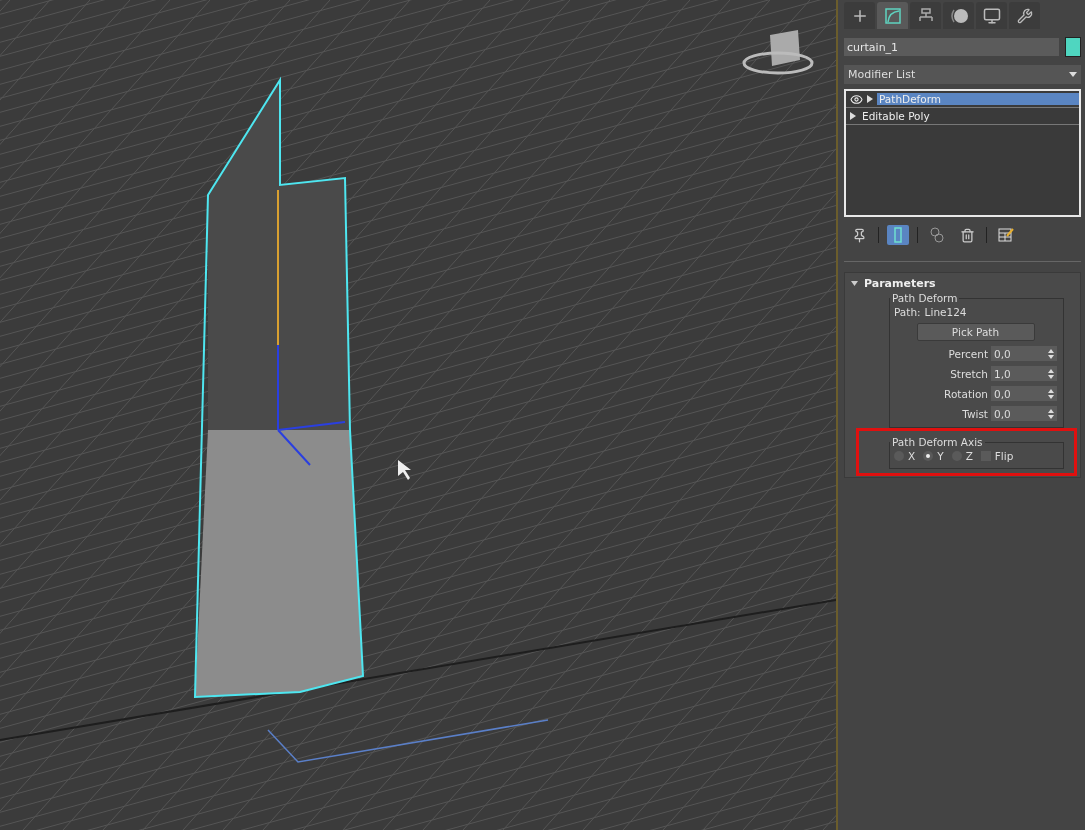 The width and height of the screenshot is (1085, 830). What do you see at coordinates (967, 235) in the screenshot?
I see `trash-icon` at bounding box center [967, 235].